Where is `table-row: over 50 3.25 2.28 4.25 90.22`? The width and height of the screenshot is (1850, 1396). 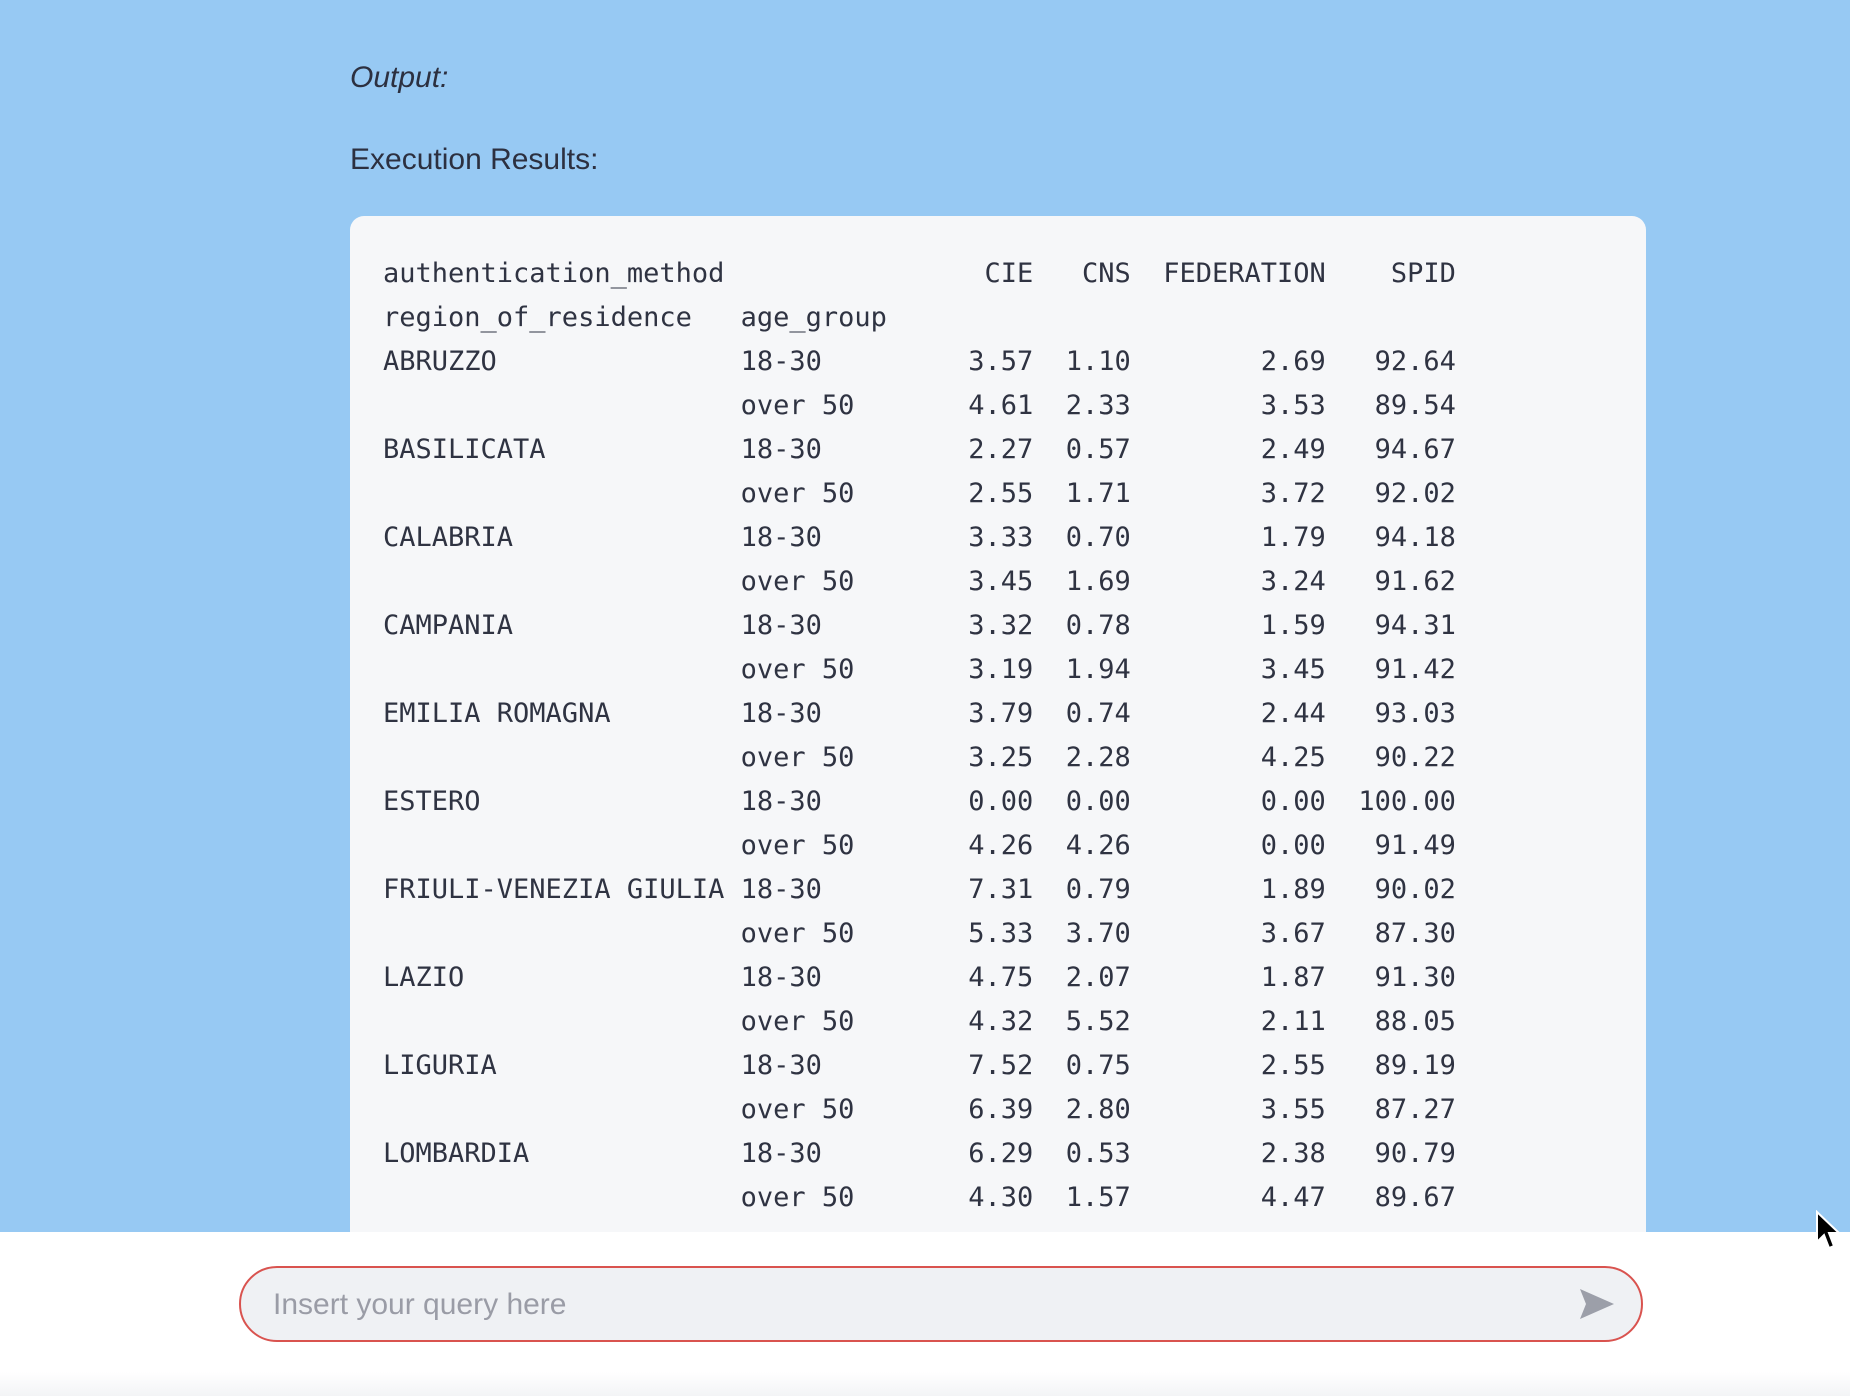
table-row: over 50 3.25 2.28 4.25 90.22 is located at coordinates (919, 757).